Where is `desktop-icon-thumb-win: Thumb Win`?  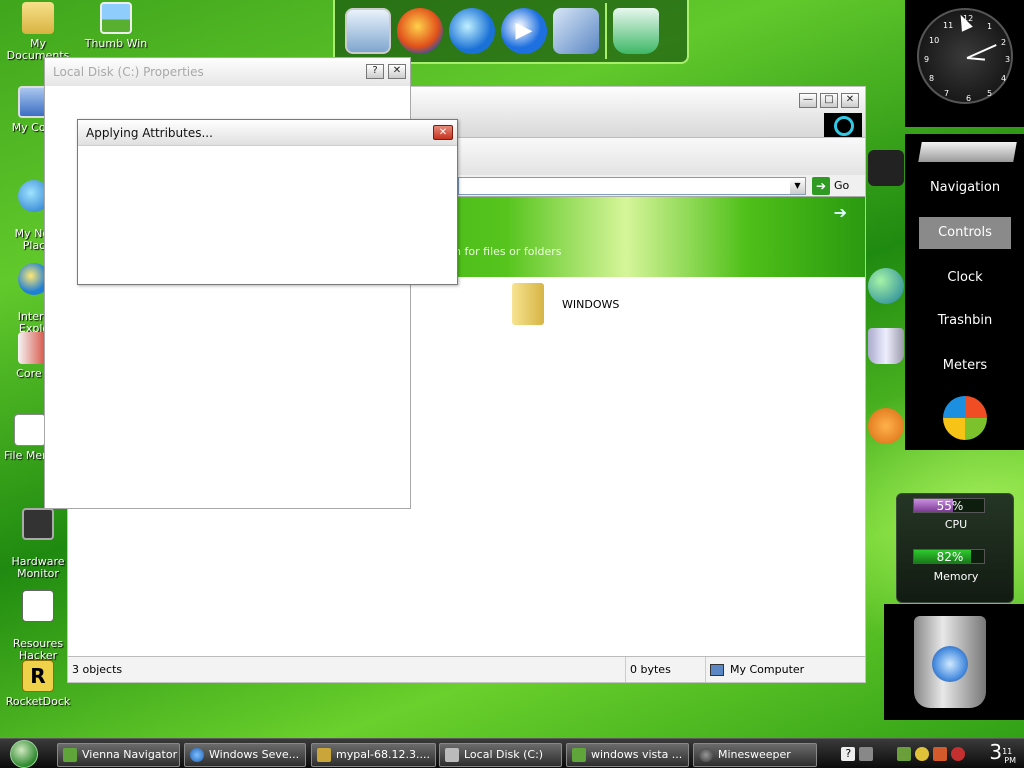 desktop-icon-thumb-win: Thumb Win is located at coordinates (116, 26).